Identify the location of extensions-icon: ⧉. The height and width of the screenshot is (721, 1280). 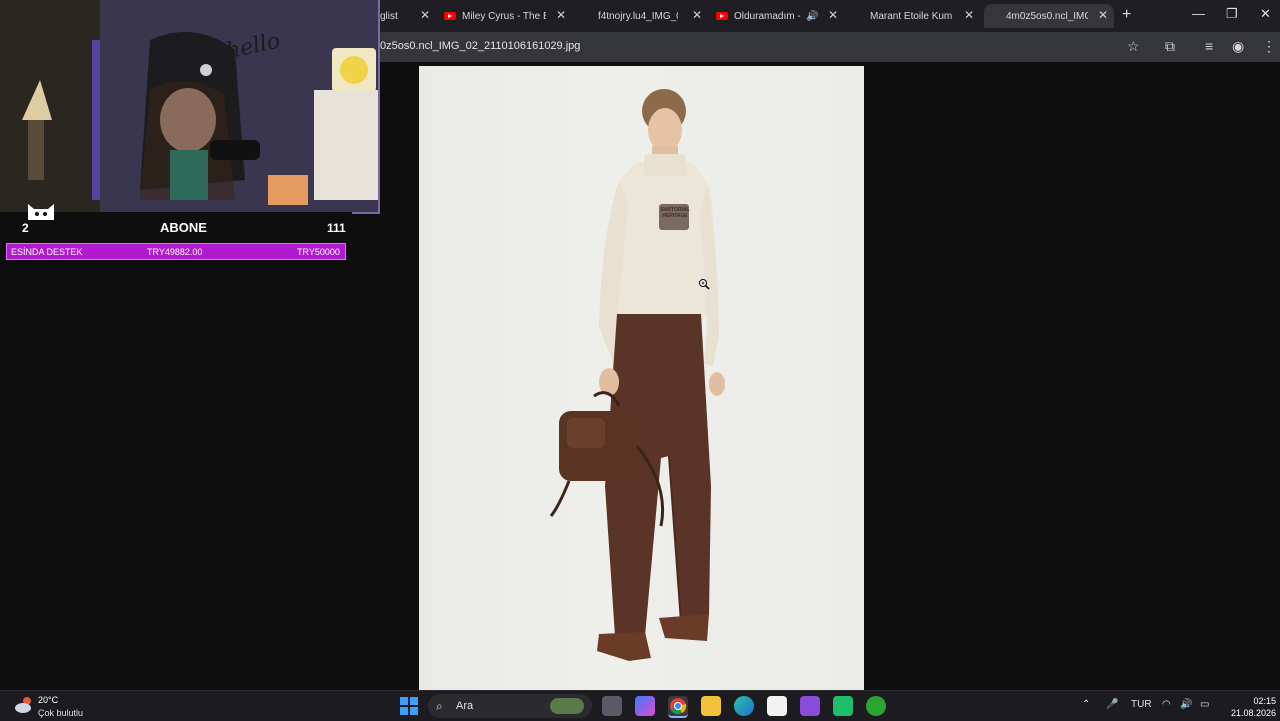
(1170, 46).